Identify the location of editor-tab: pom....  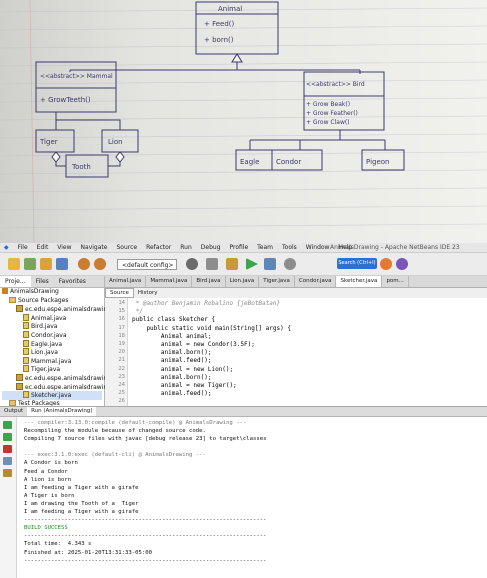
(395, 281).